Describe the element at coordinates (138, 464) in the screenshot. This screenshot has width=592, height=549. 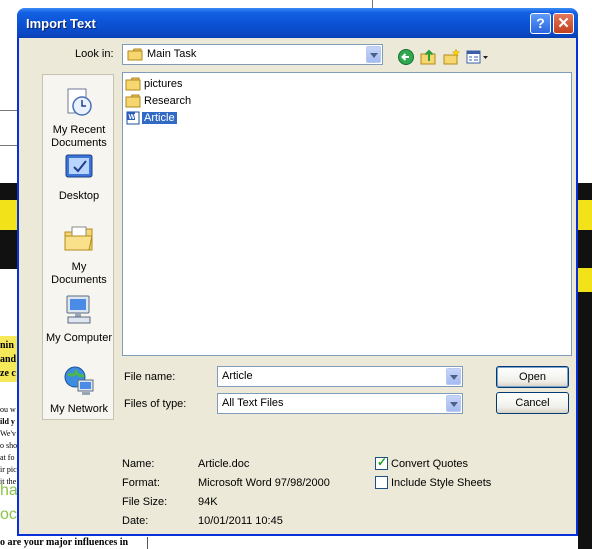
I see `info-name-label: Name:` at that location.